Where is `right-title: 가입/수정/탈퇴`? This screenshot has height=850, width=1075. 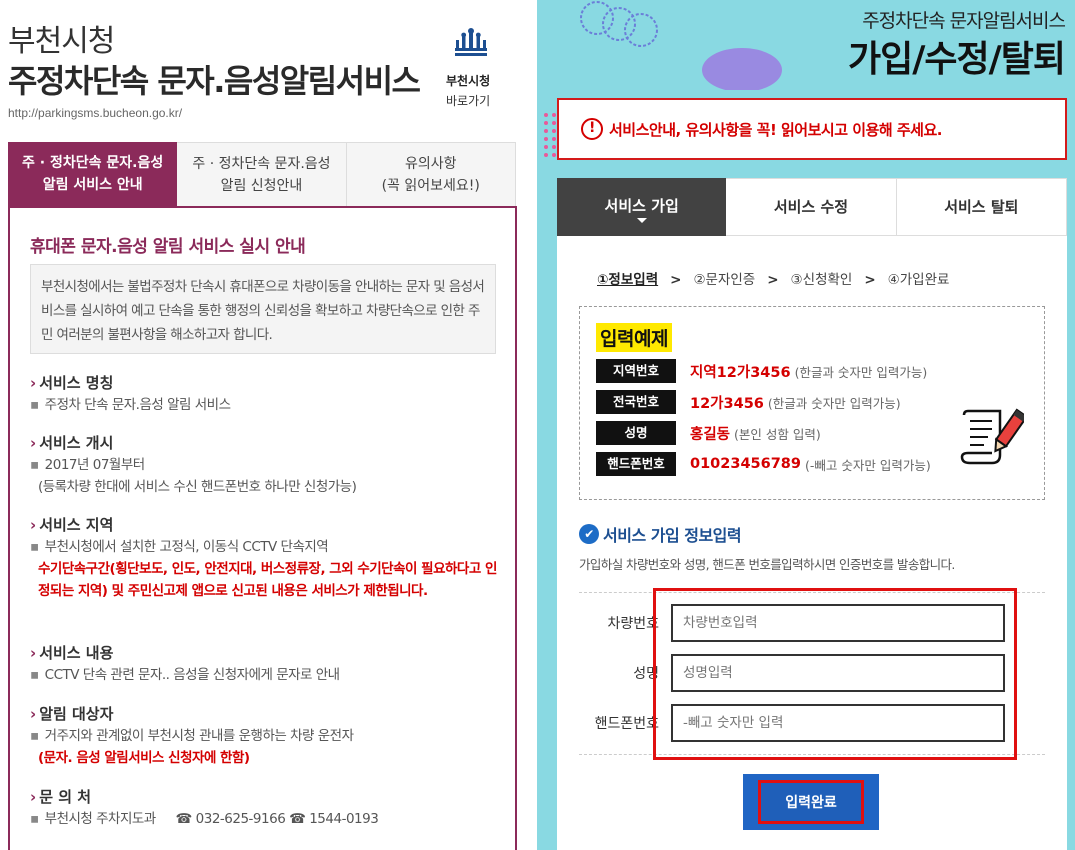 right-title: 가입/수정/탈퇴 is located at coordinates (956, 59).